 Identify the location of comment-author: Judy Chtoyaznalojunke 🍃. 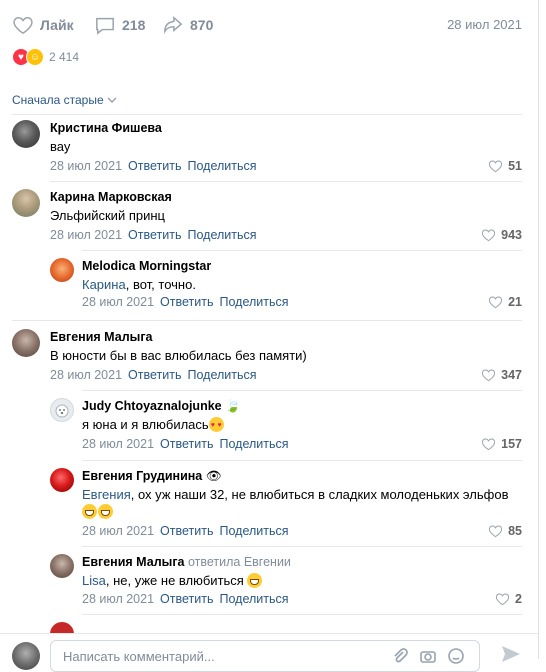
(161, 406).